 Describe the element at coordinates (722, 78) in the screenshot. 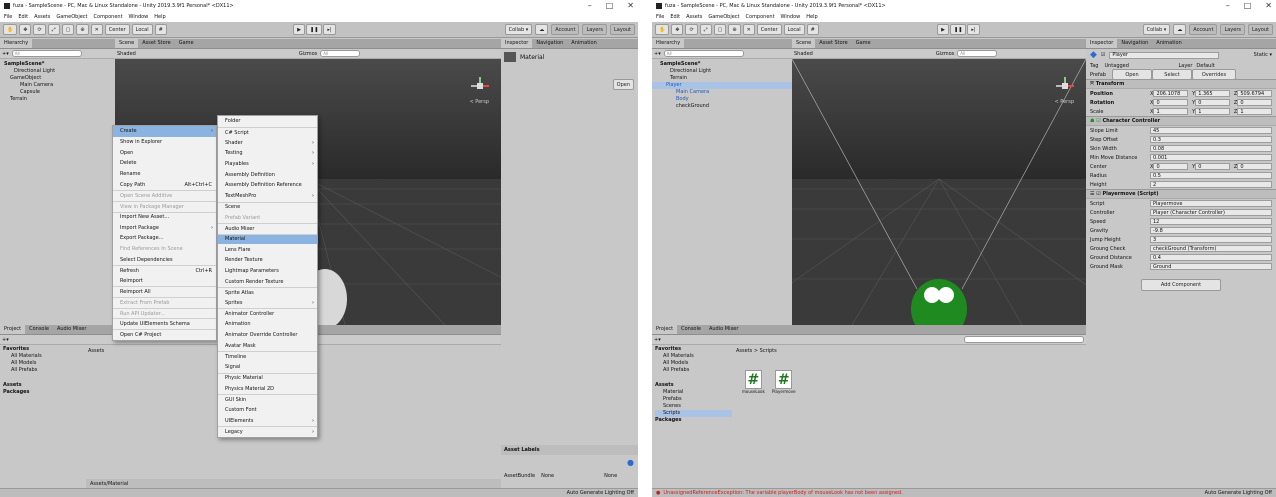

I see `hierarchy-item: Terrain` at that location.